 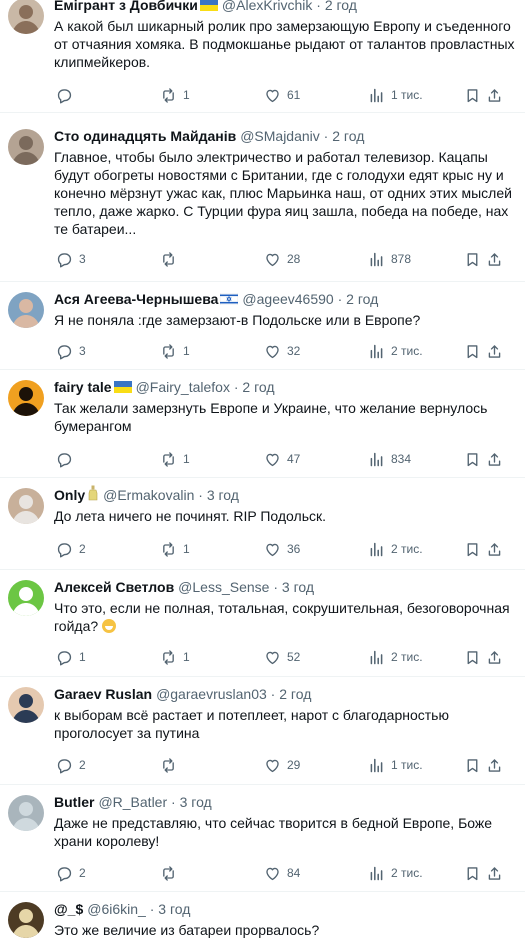 I want to click on author-handle: @AlexKrivchik, so click(x=267, y=6).